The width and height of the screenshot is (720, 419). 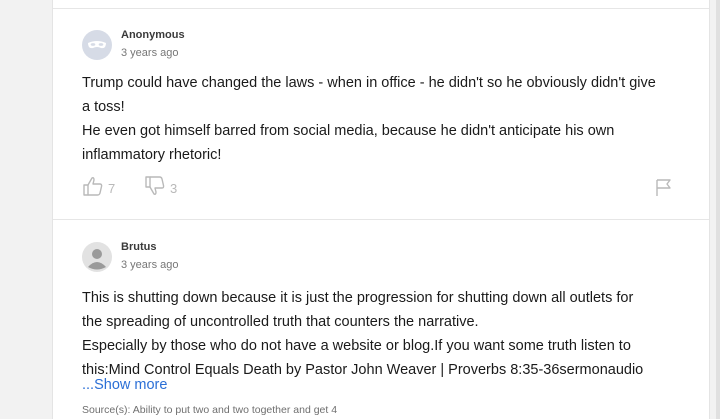 I want to click on show-more-link: ...Show more, so click(x=124, y=385).